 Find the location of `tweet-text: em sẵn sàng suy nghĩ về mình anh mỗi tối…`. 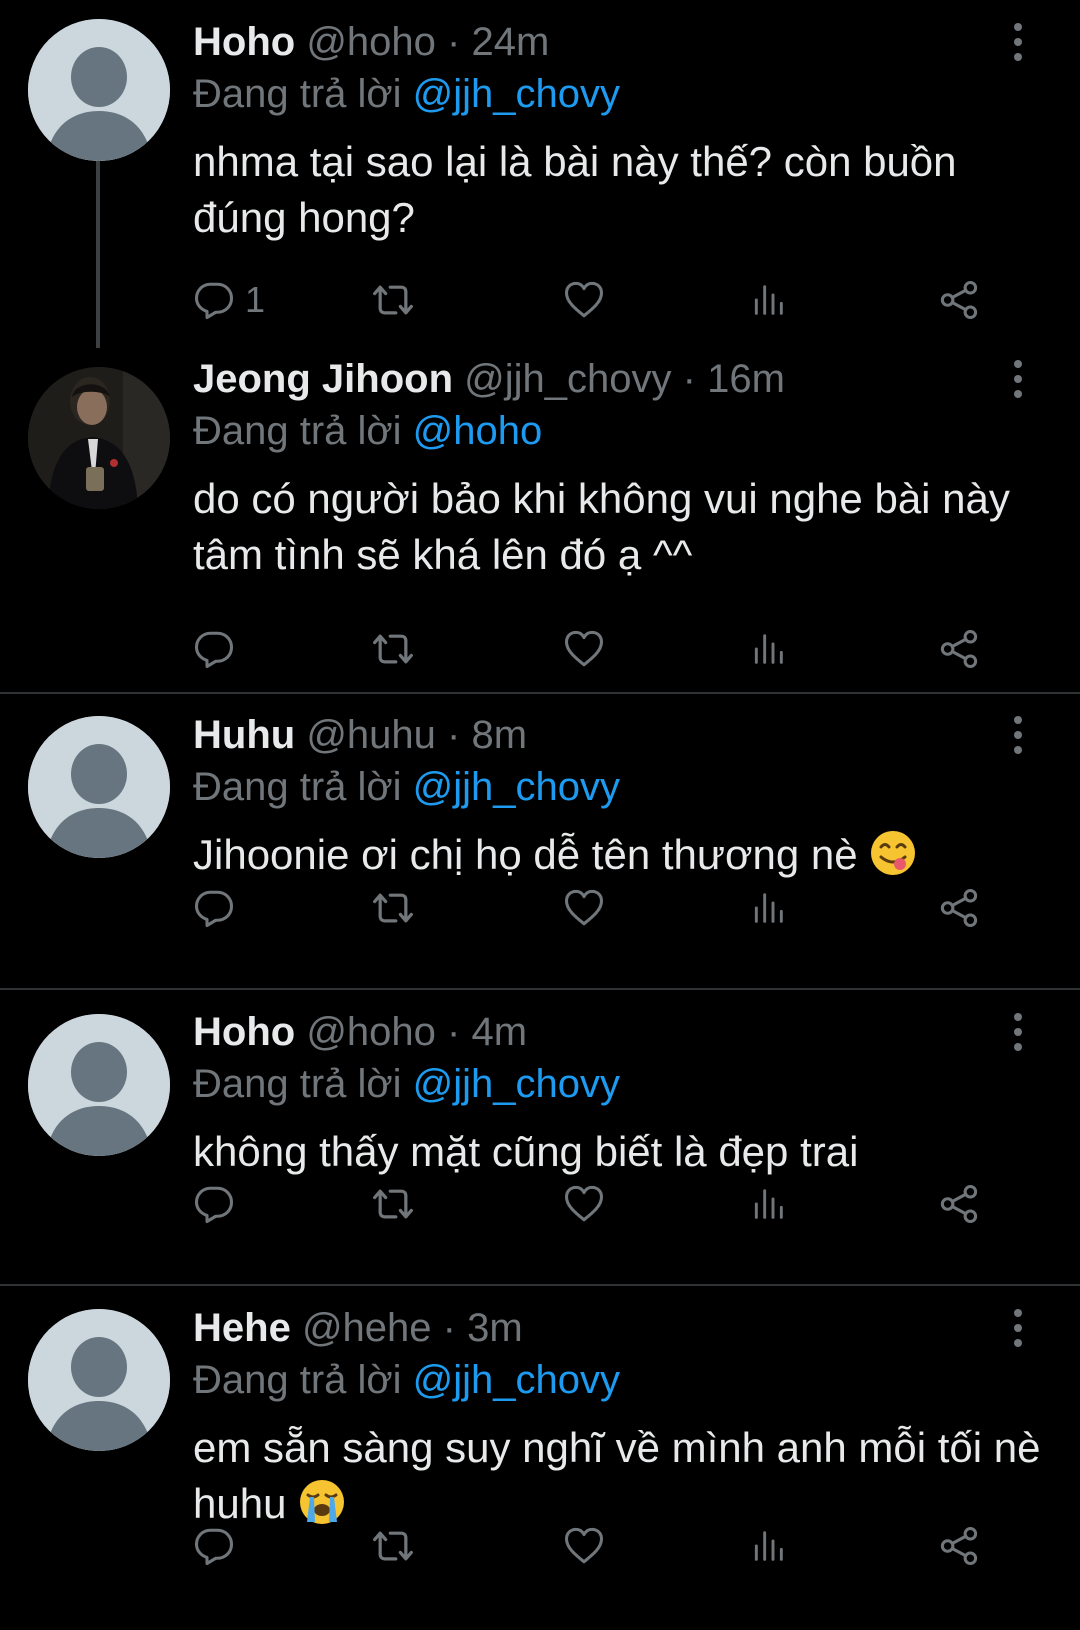

tweet-text: em sẵn sàng suy nghĩ về mình anh mỗi tối… is located at coordinates (618, 1476).